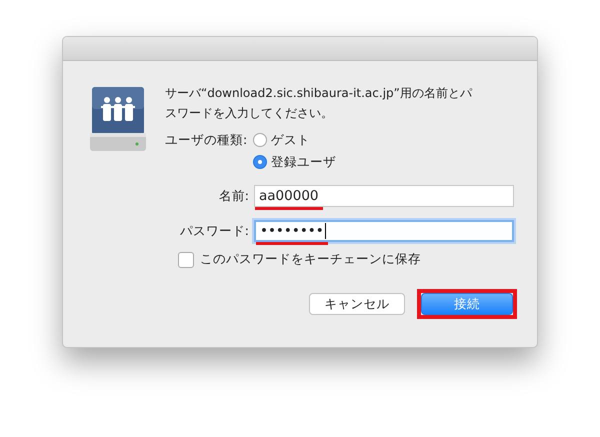  What do you see at coordinates (384, 196) in the screenshot?
I see `input-field: aa00000` at bounding box center [384, 196].